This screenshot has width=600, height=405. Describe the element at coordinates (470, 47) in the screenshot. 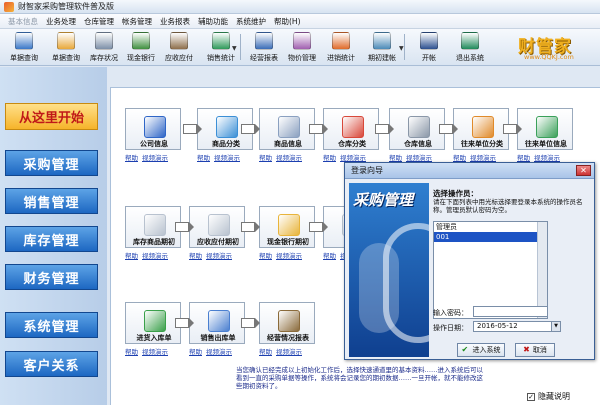

I see `toolbar-button: 退出系统` at that location.